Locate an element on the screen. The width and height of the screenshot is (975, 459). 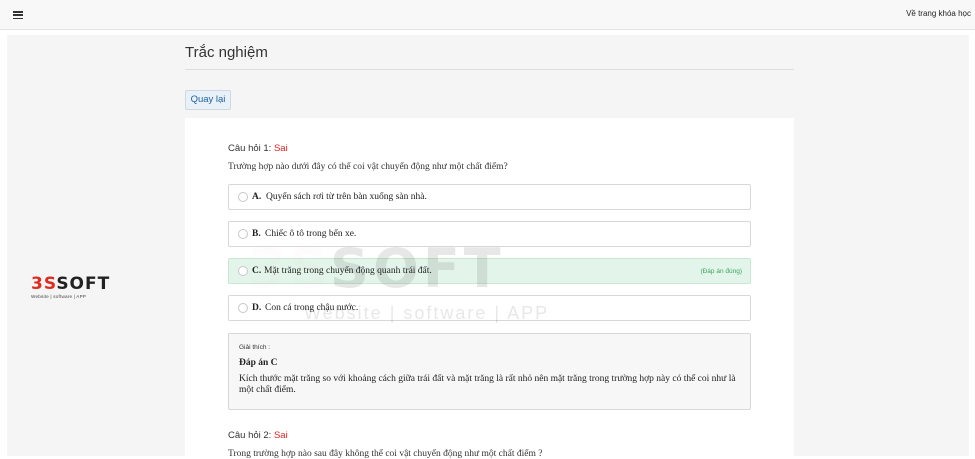
correct-answer-tag: (Đáp án đúng) is located at coordinates (721, 271).